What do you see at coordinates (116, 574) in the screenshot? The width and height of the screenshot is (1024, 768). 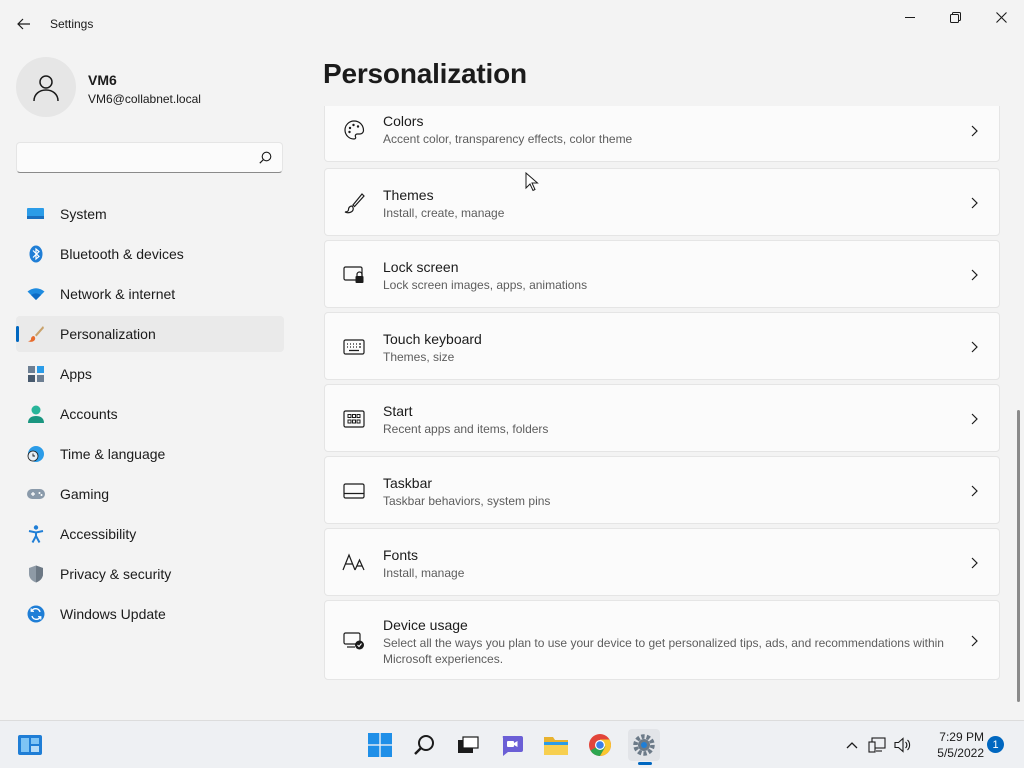 I see `sidebar-item-label: Privacy & security` at bounding box center [116, 574].